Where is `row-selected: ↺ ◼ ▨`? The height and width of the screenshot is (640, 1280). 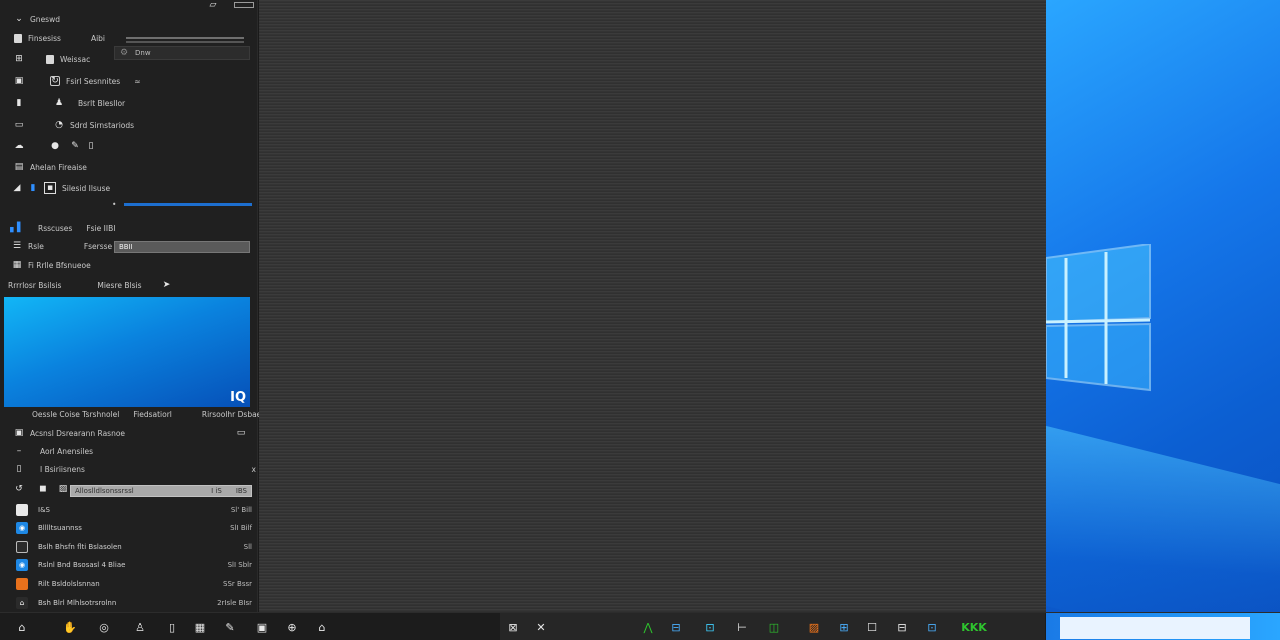
row-selected: ↺ ◼ ▨ is located at coordinates (44, 489).